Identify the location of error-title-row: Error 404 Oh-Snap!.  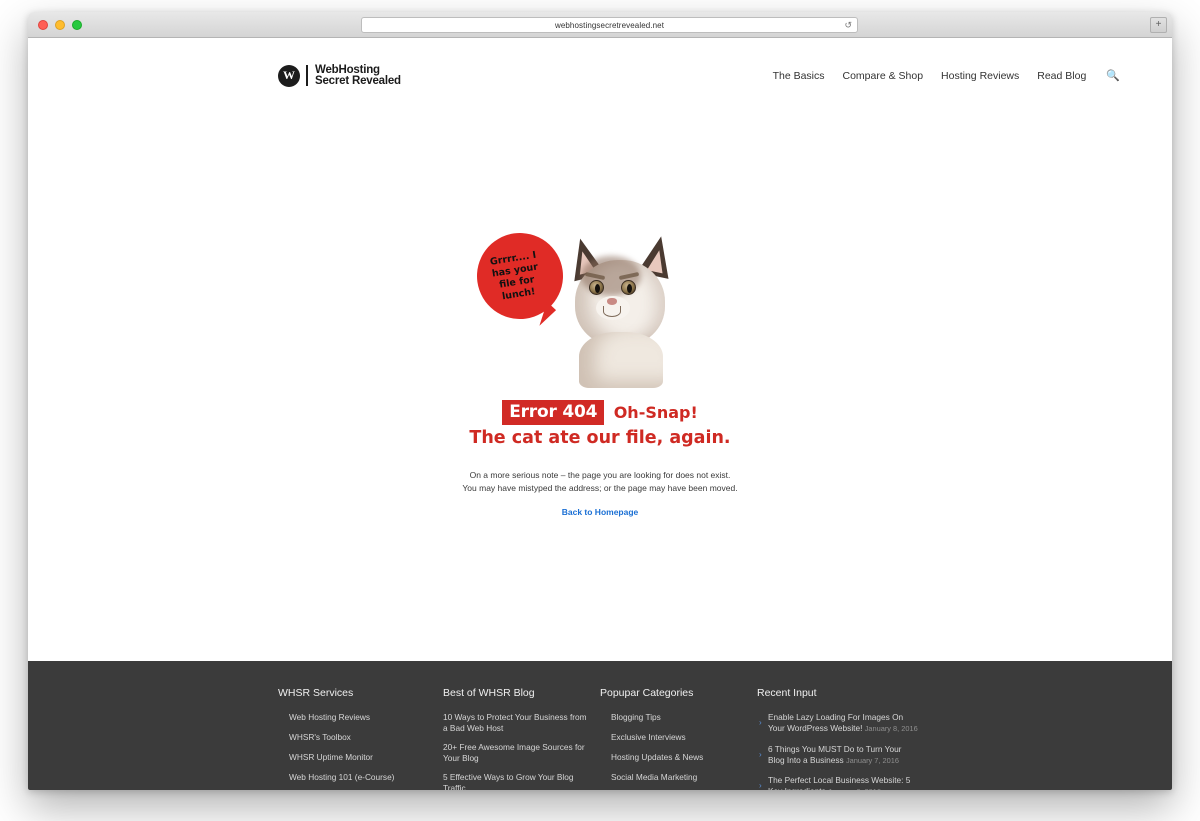
(600, 412).